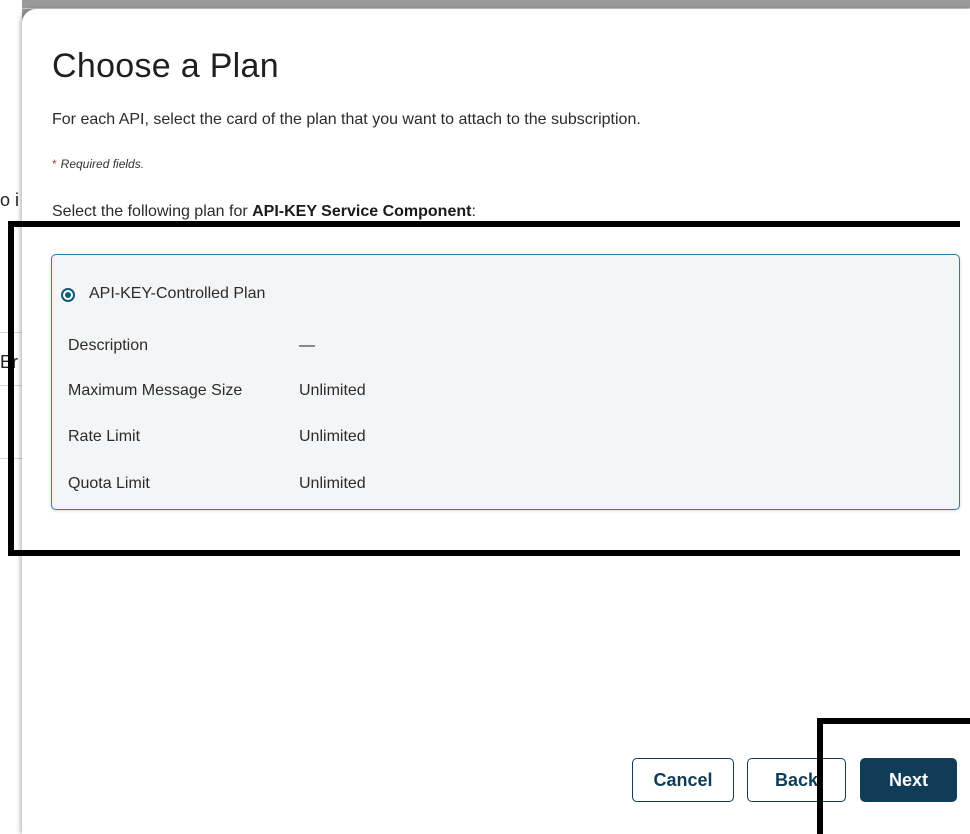 The height and width of the screenshot is (834, 970). Describe the element at coordinates (54, 164) in the screenshot. I see `required-star: *` at that location.